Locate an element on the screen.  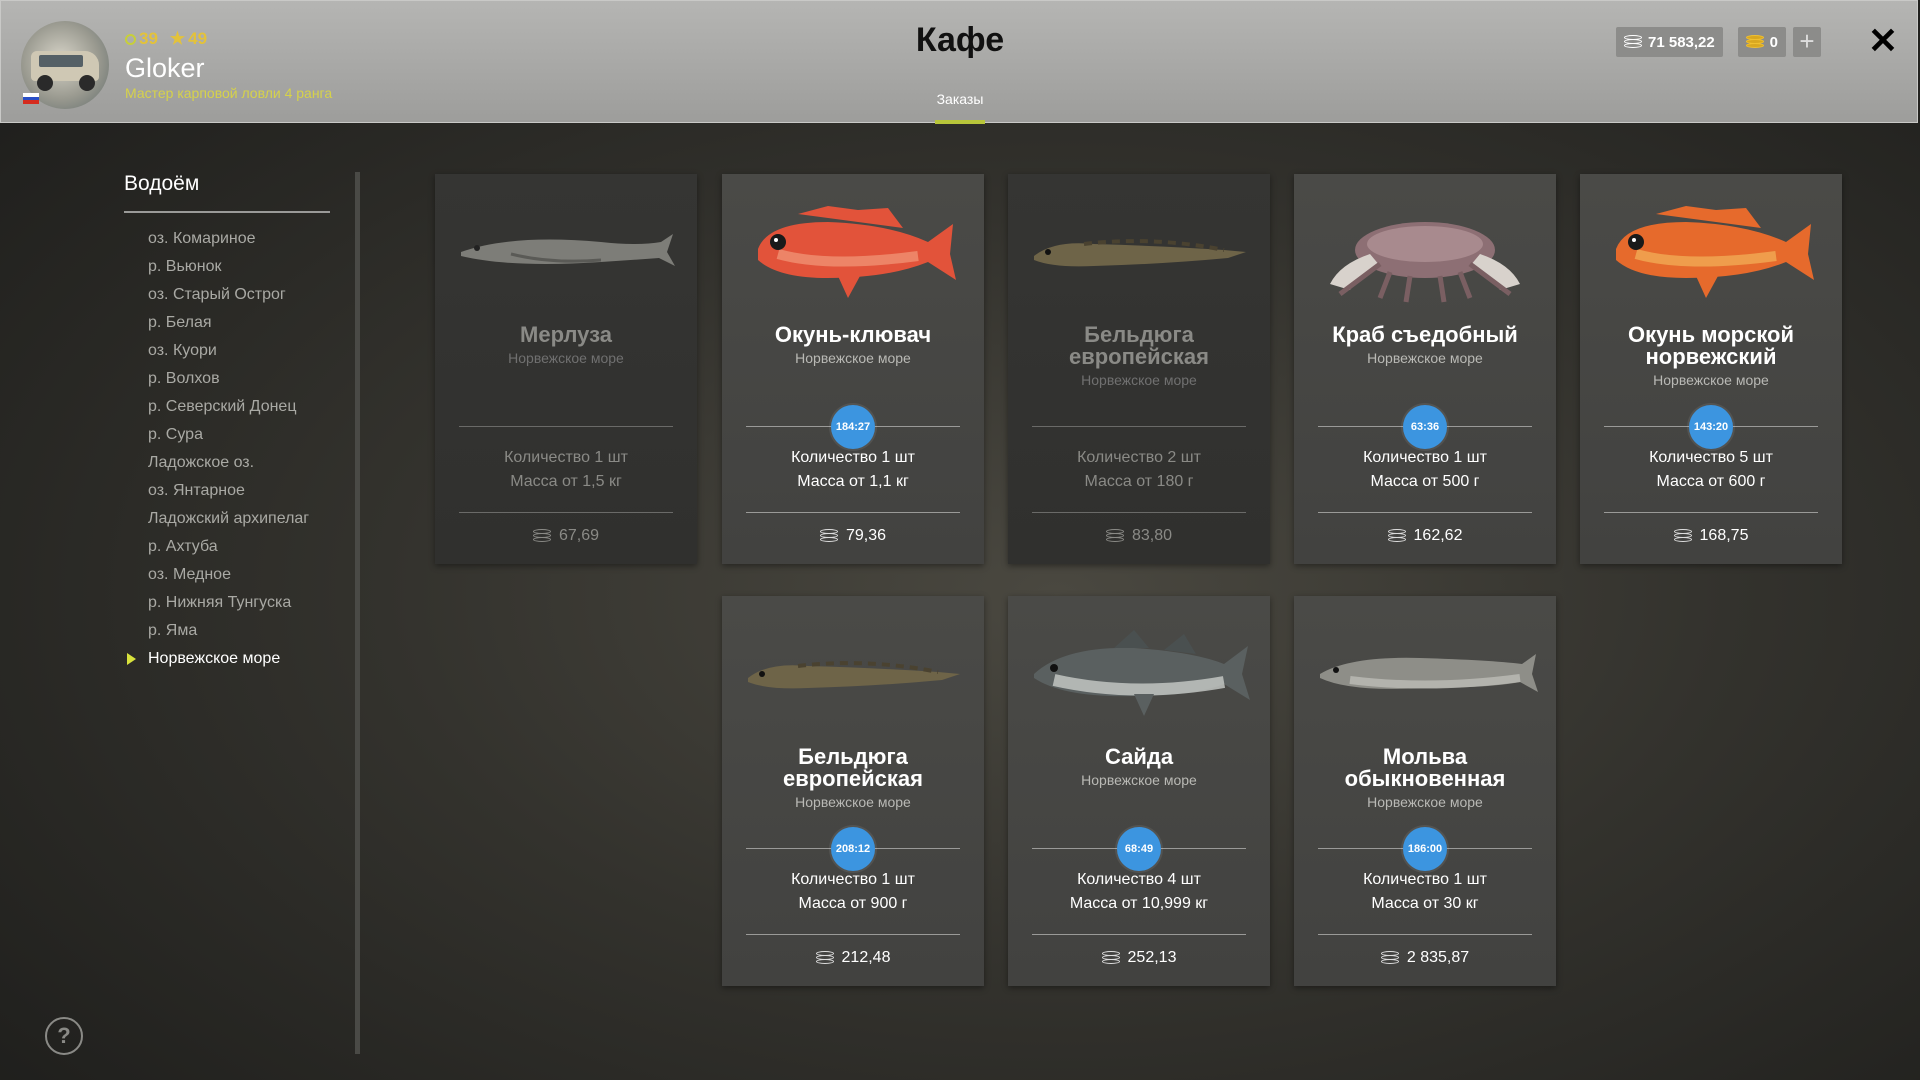
location-item: оз. Янтарное is located at coordinates (228, 491).